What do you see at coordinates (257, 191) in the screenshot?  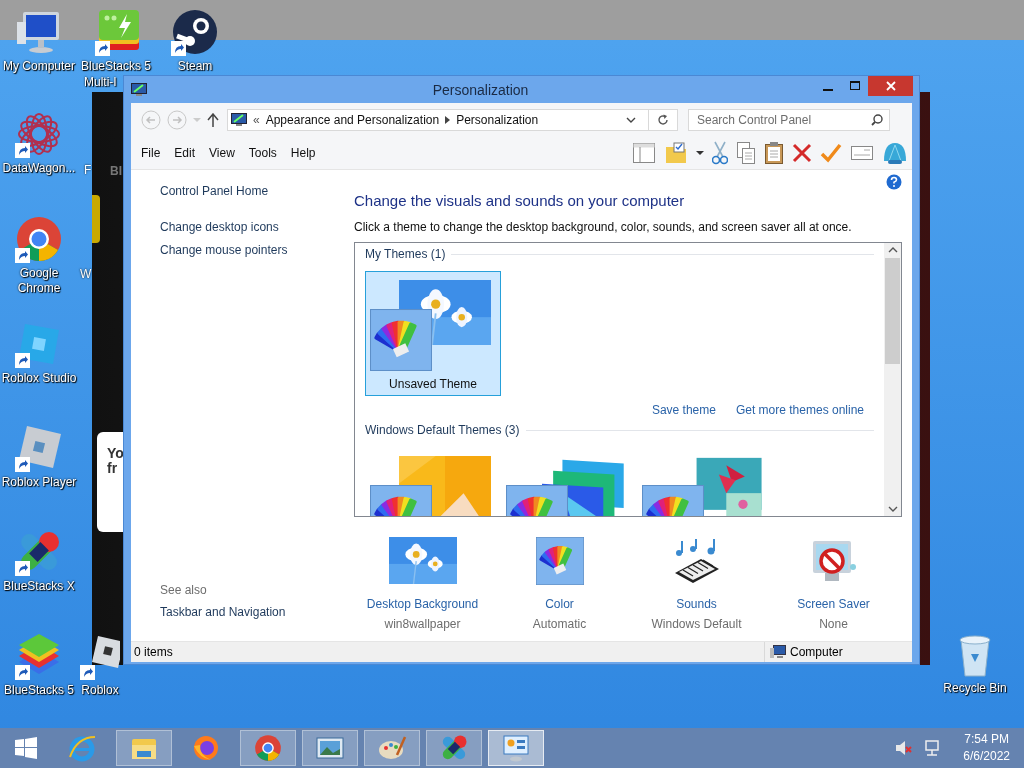 I see `sidebar-link: Control Panel Home` at bounding box center [257, 191].